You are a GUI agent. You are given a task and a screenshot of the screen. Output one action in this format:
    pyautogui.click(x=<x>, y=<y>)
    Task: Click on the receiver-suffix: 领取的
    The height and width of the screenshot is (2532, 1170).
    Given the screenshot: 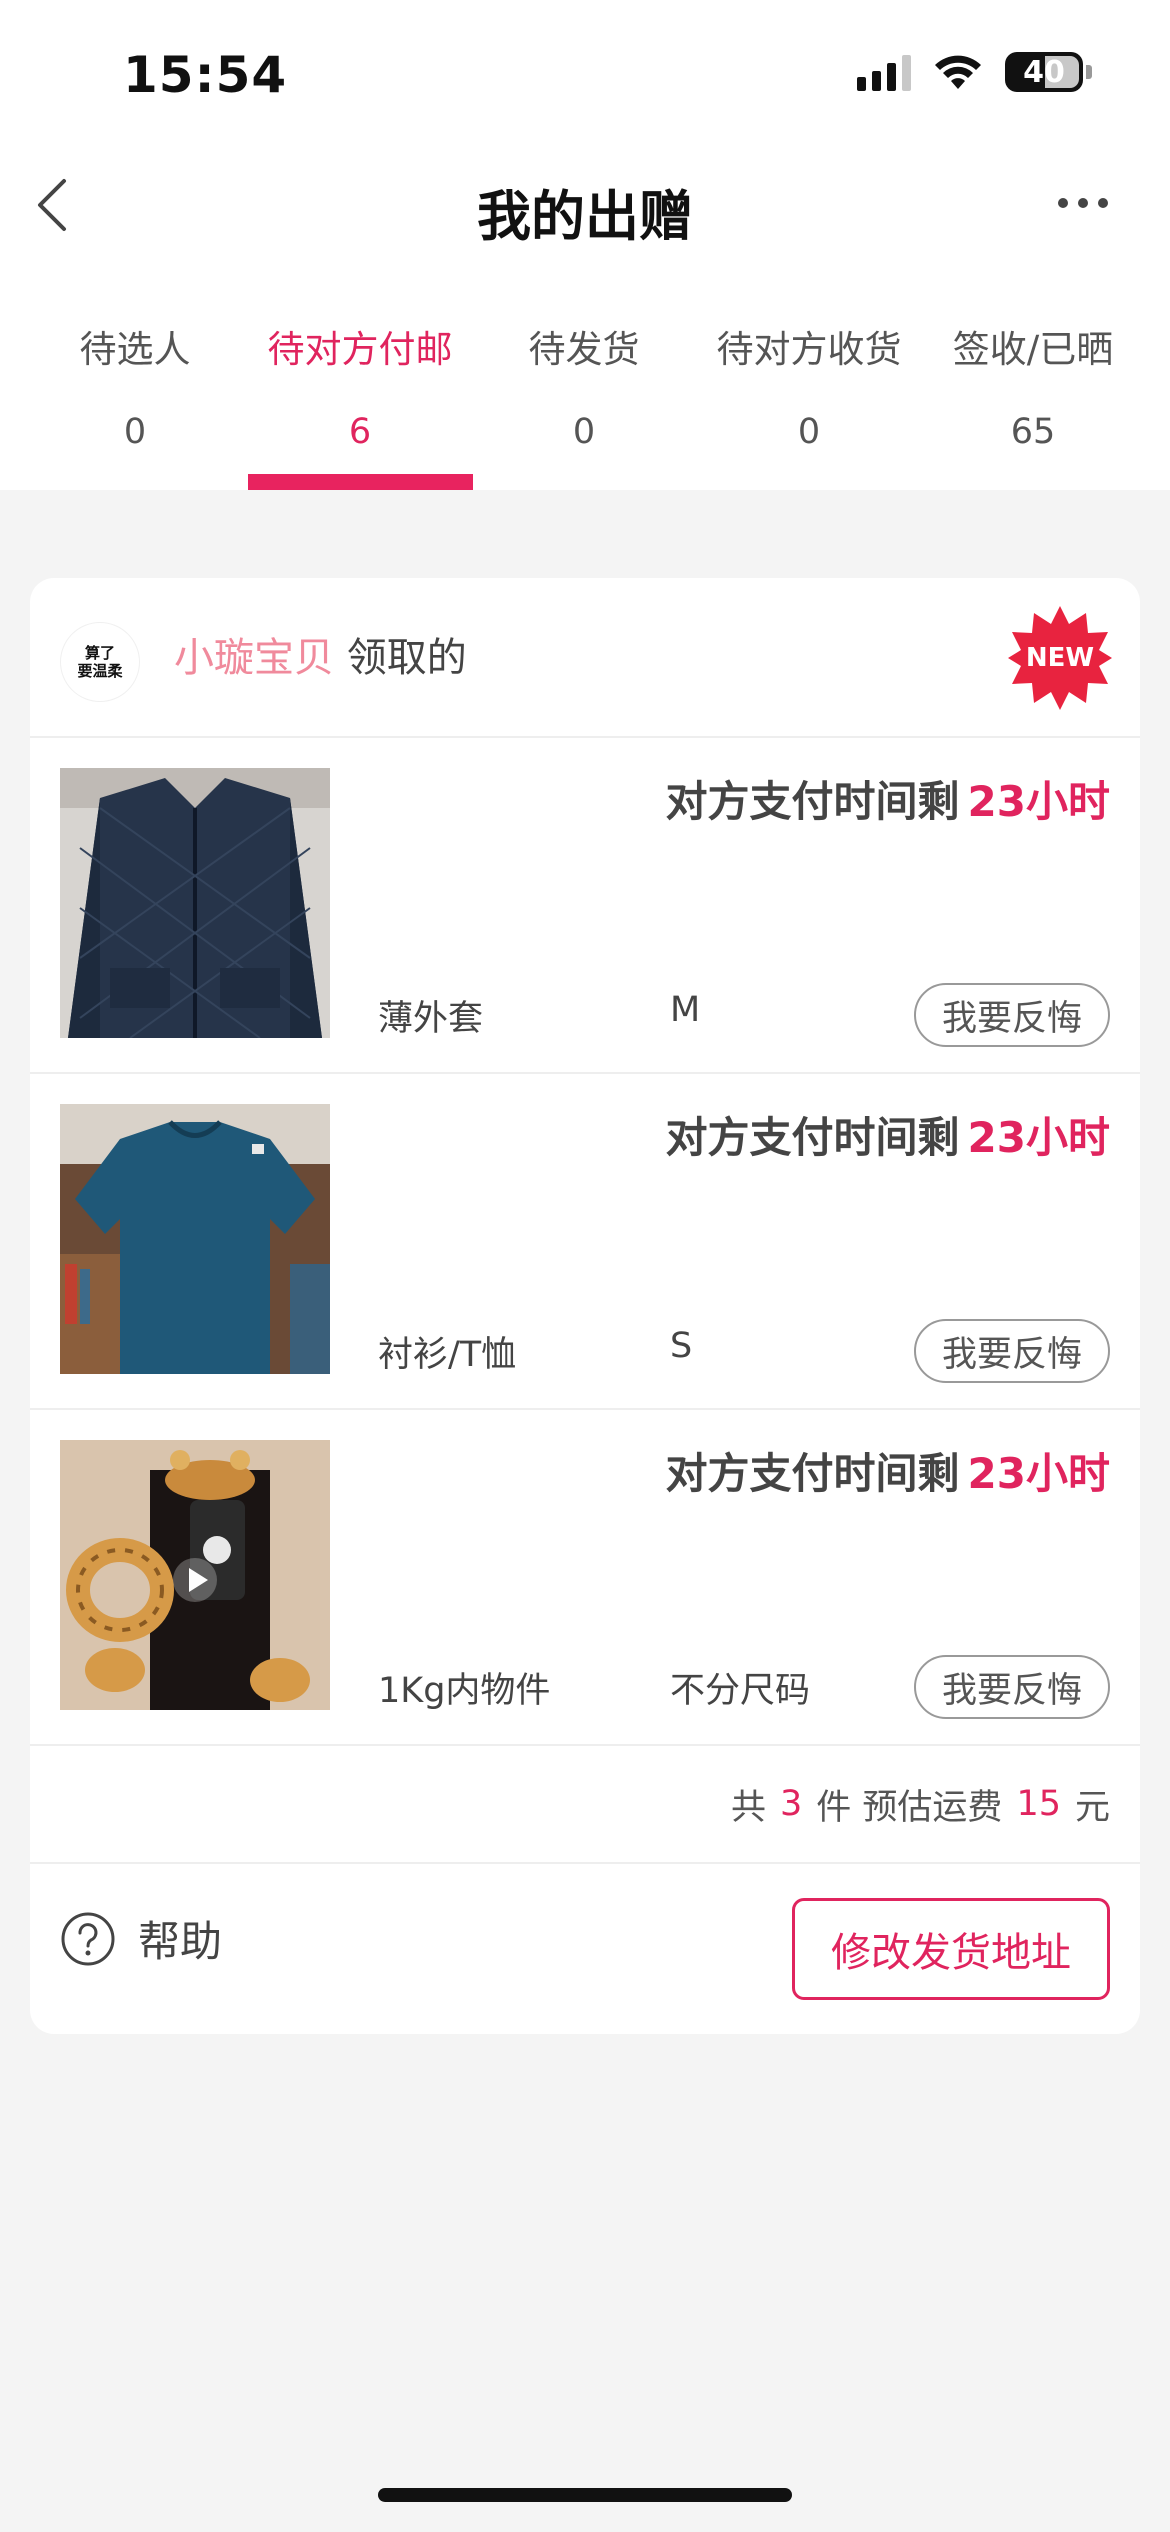 What is the action you would take?
    pyautogui.click(x=406, y=658)
    